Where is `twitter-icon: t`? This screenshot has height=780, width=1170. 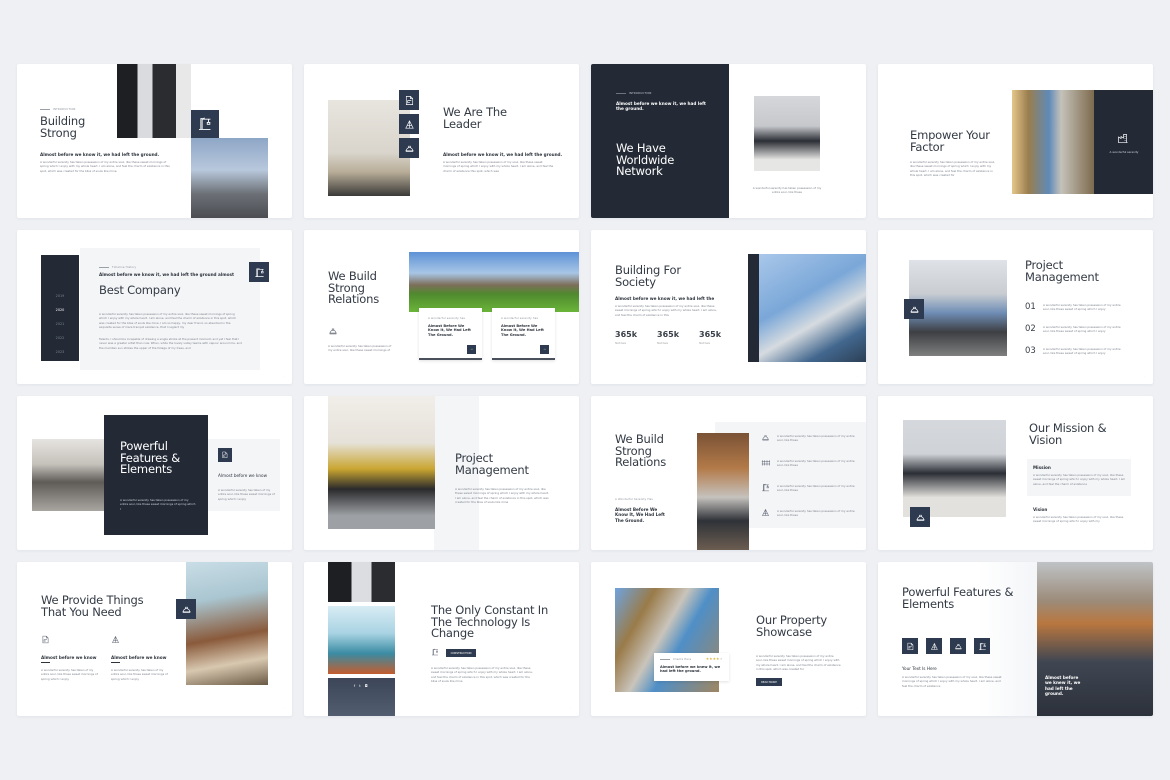
twitter-icon: t is located at coordinates (360, 686).